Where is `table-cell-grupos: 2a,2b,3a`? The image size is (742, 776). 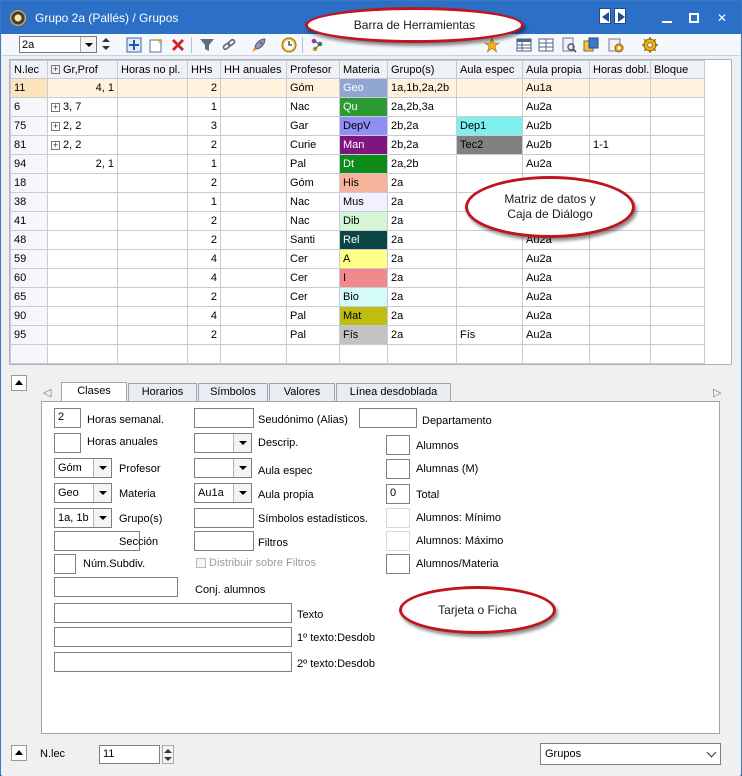 table-cell-grupos: 2a,2b,3a is located at coordinates (422, 107).